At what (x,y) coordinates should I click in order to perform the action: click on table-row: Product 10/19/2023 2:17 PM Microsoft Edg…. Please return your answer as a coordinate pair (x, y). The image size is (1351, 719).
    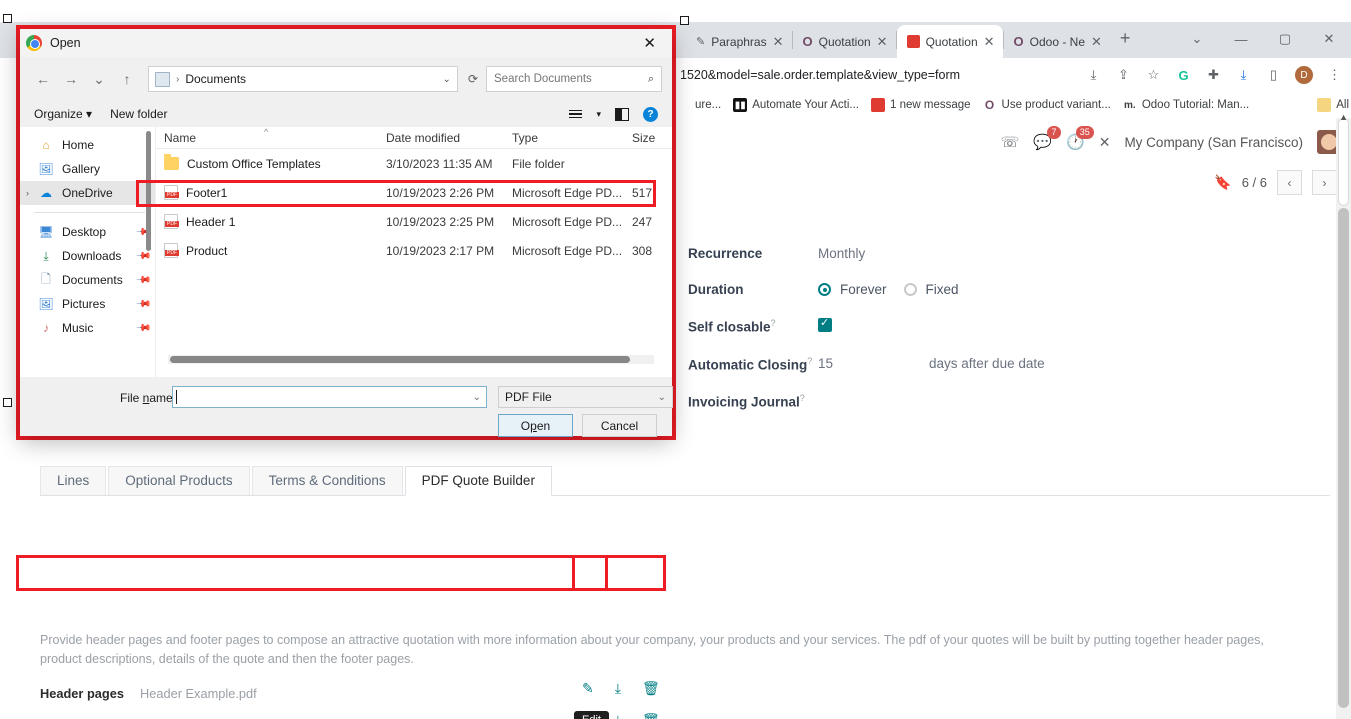
    Looking at the image, I should click on (414, 250).